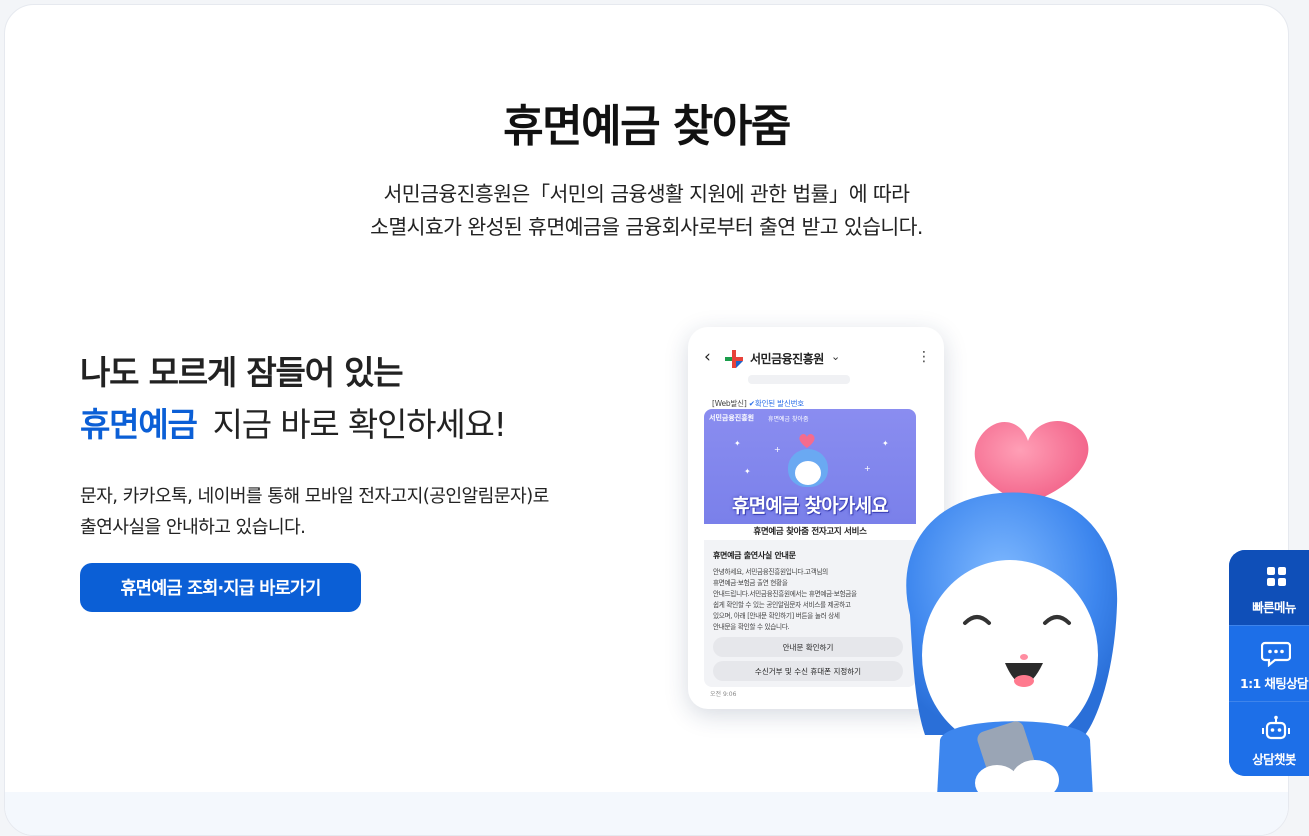 Image resolution: width=1309 pixels, height=836 pixels. What do you see at coordinates (808, 468) in the screenshot?
I see `mascot-mini` at bounding box center [808, 468].